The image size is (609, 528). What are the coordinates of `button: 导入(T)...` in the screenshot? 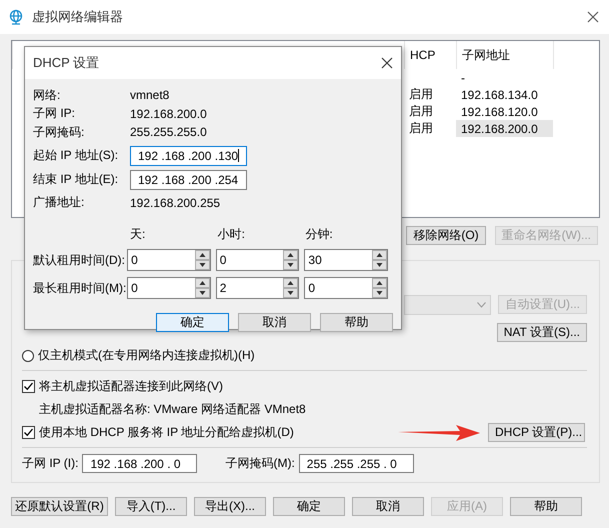 It's located at (151, 506).